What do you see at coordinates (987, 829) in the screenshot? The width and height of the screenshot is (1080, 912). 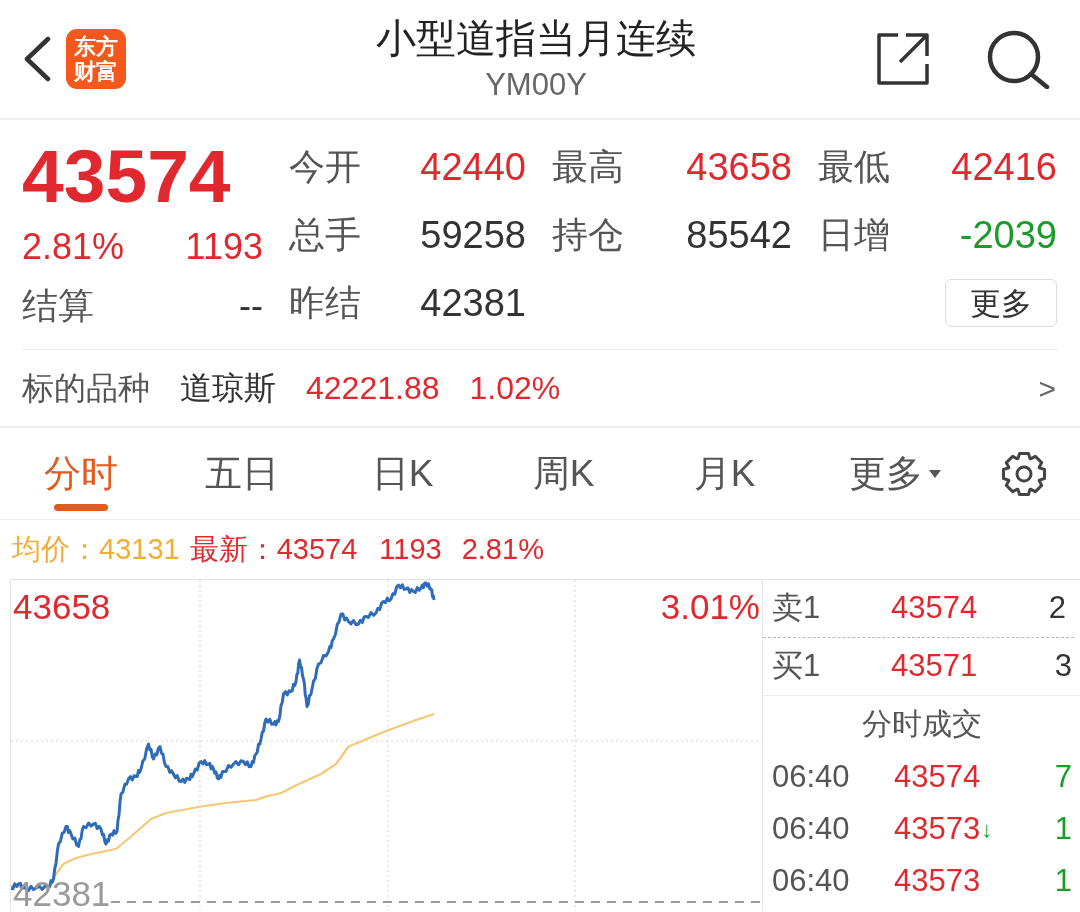 I see `direction-arrow: ↓` at bounding box center [987, 829].